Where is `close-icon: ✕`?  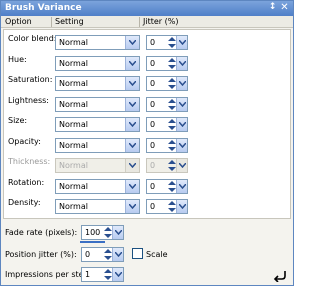 close-icon: ✕ is located at coordinates (284, 7).